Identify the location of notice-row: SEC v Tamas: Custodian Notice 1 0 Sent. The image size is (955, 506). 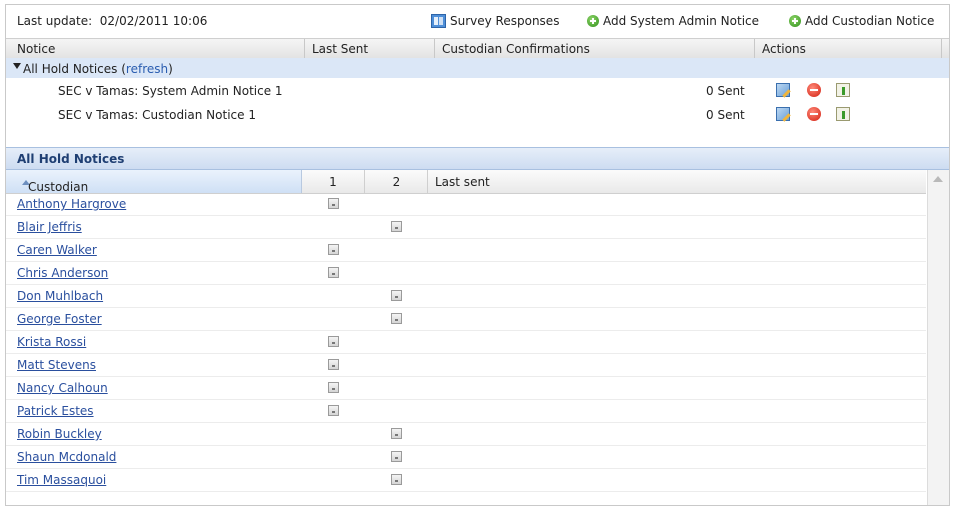
(477, 114).